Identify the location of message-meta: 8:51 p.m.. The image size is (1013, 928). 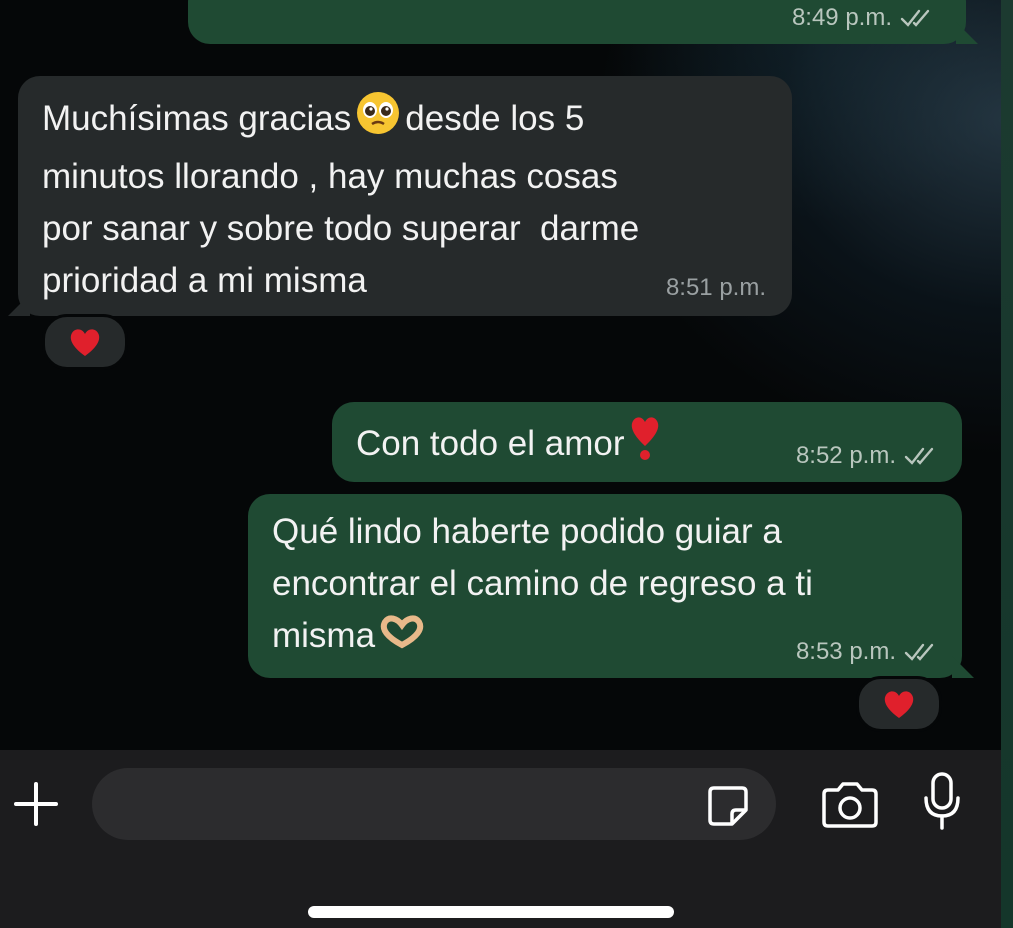
(716, 288).